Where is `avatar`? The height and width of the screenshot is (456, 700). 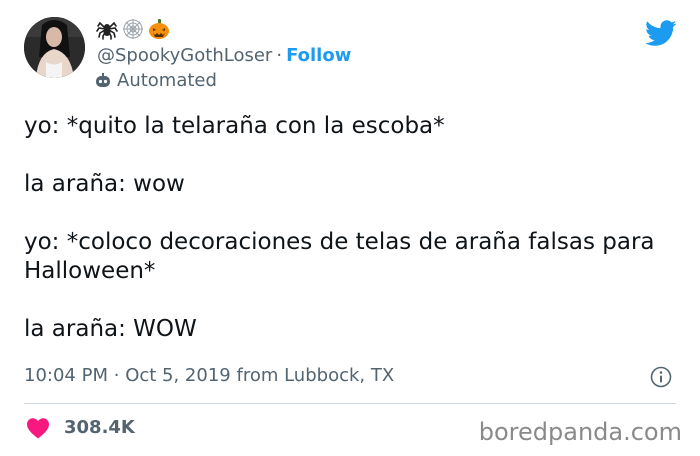
avatar is located at coordinates (54, 47).